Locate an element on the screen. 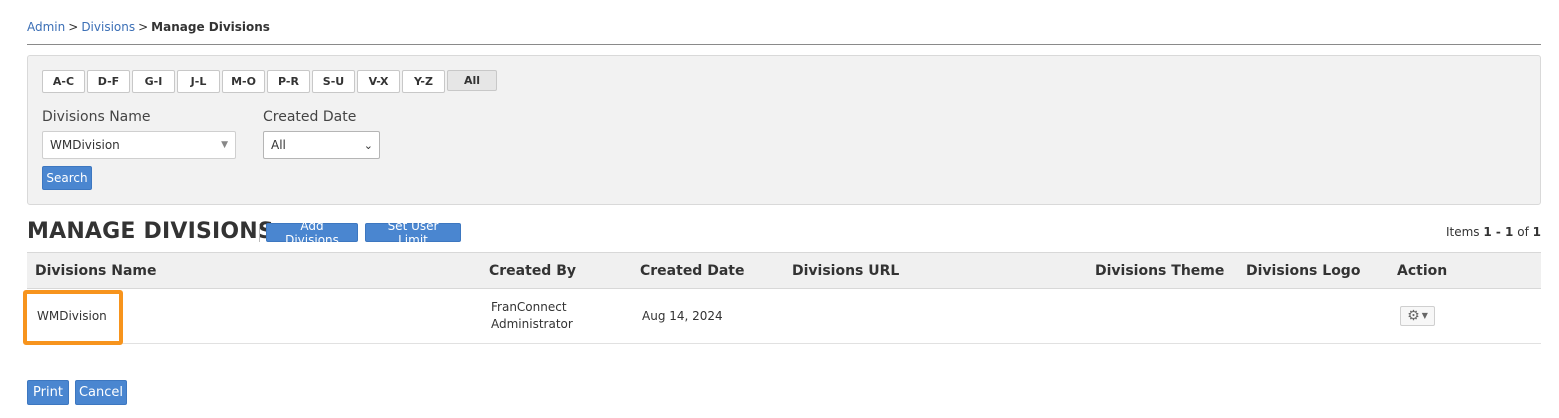 The image size is (1559, 418). alpha-filter-y-z: Y-Z is located at coordinates (423, 81).